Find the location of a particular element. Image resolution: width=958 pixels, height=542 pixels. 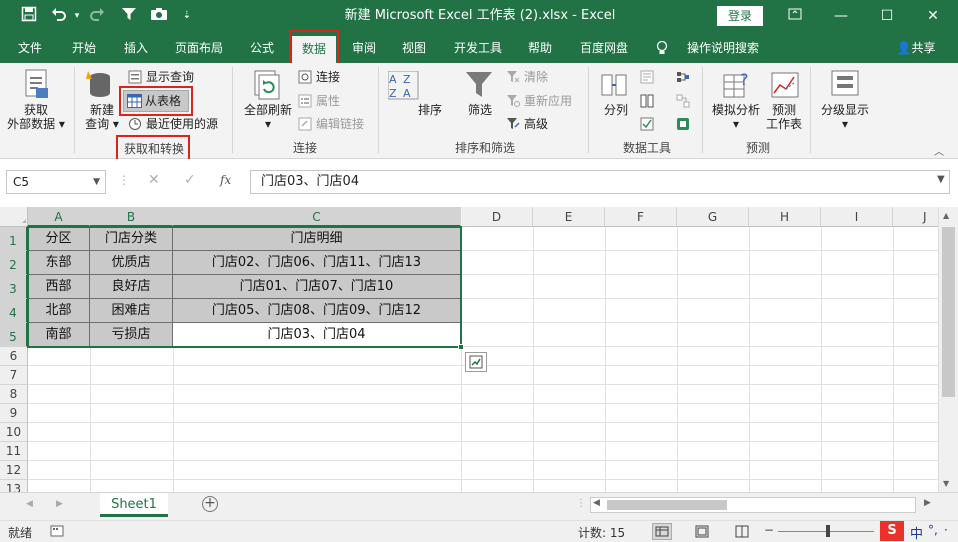

column-header-e: E is located at coordinates (569, 217).